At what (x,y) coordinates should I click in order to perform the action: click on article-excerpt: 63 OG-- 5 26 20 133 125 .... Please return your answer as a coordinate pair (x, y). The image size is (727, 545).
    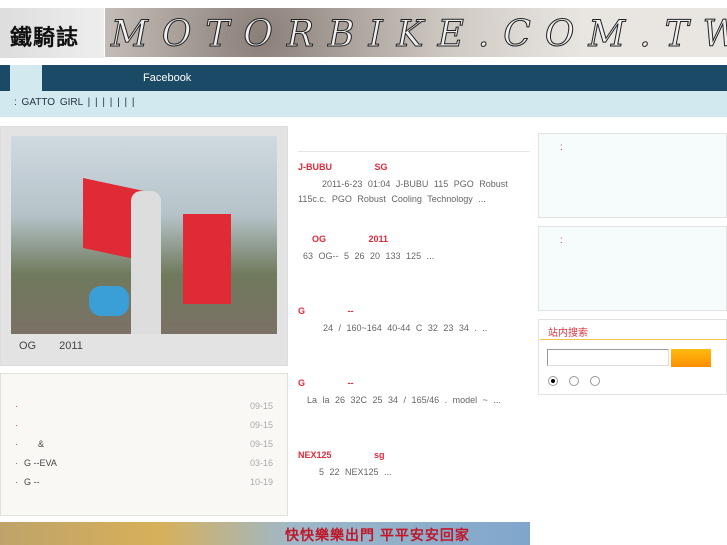
    Looking at the image, I should click on (369, 256).